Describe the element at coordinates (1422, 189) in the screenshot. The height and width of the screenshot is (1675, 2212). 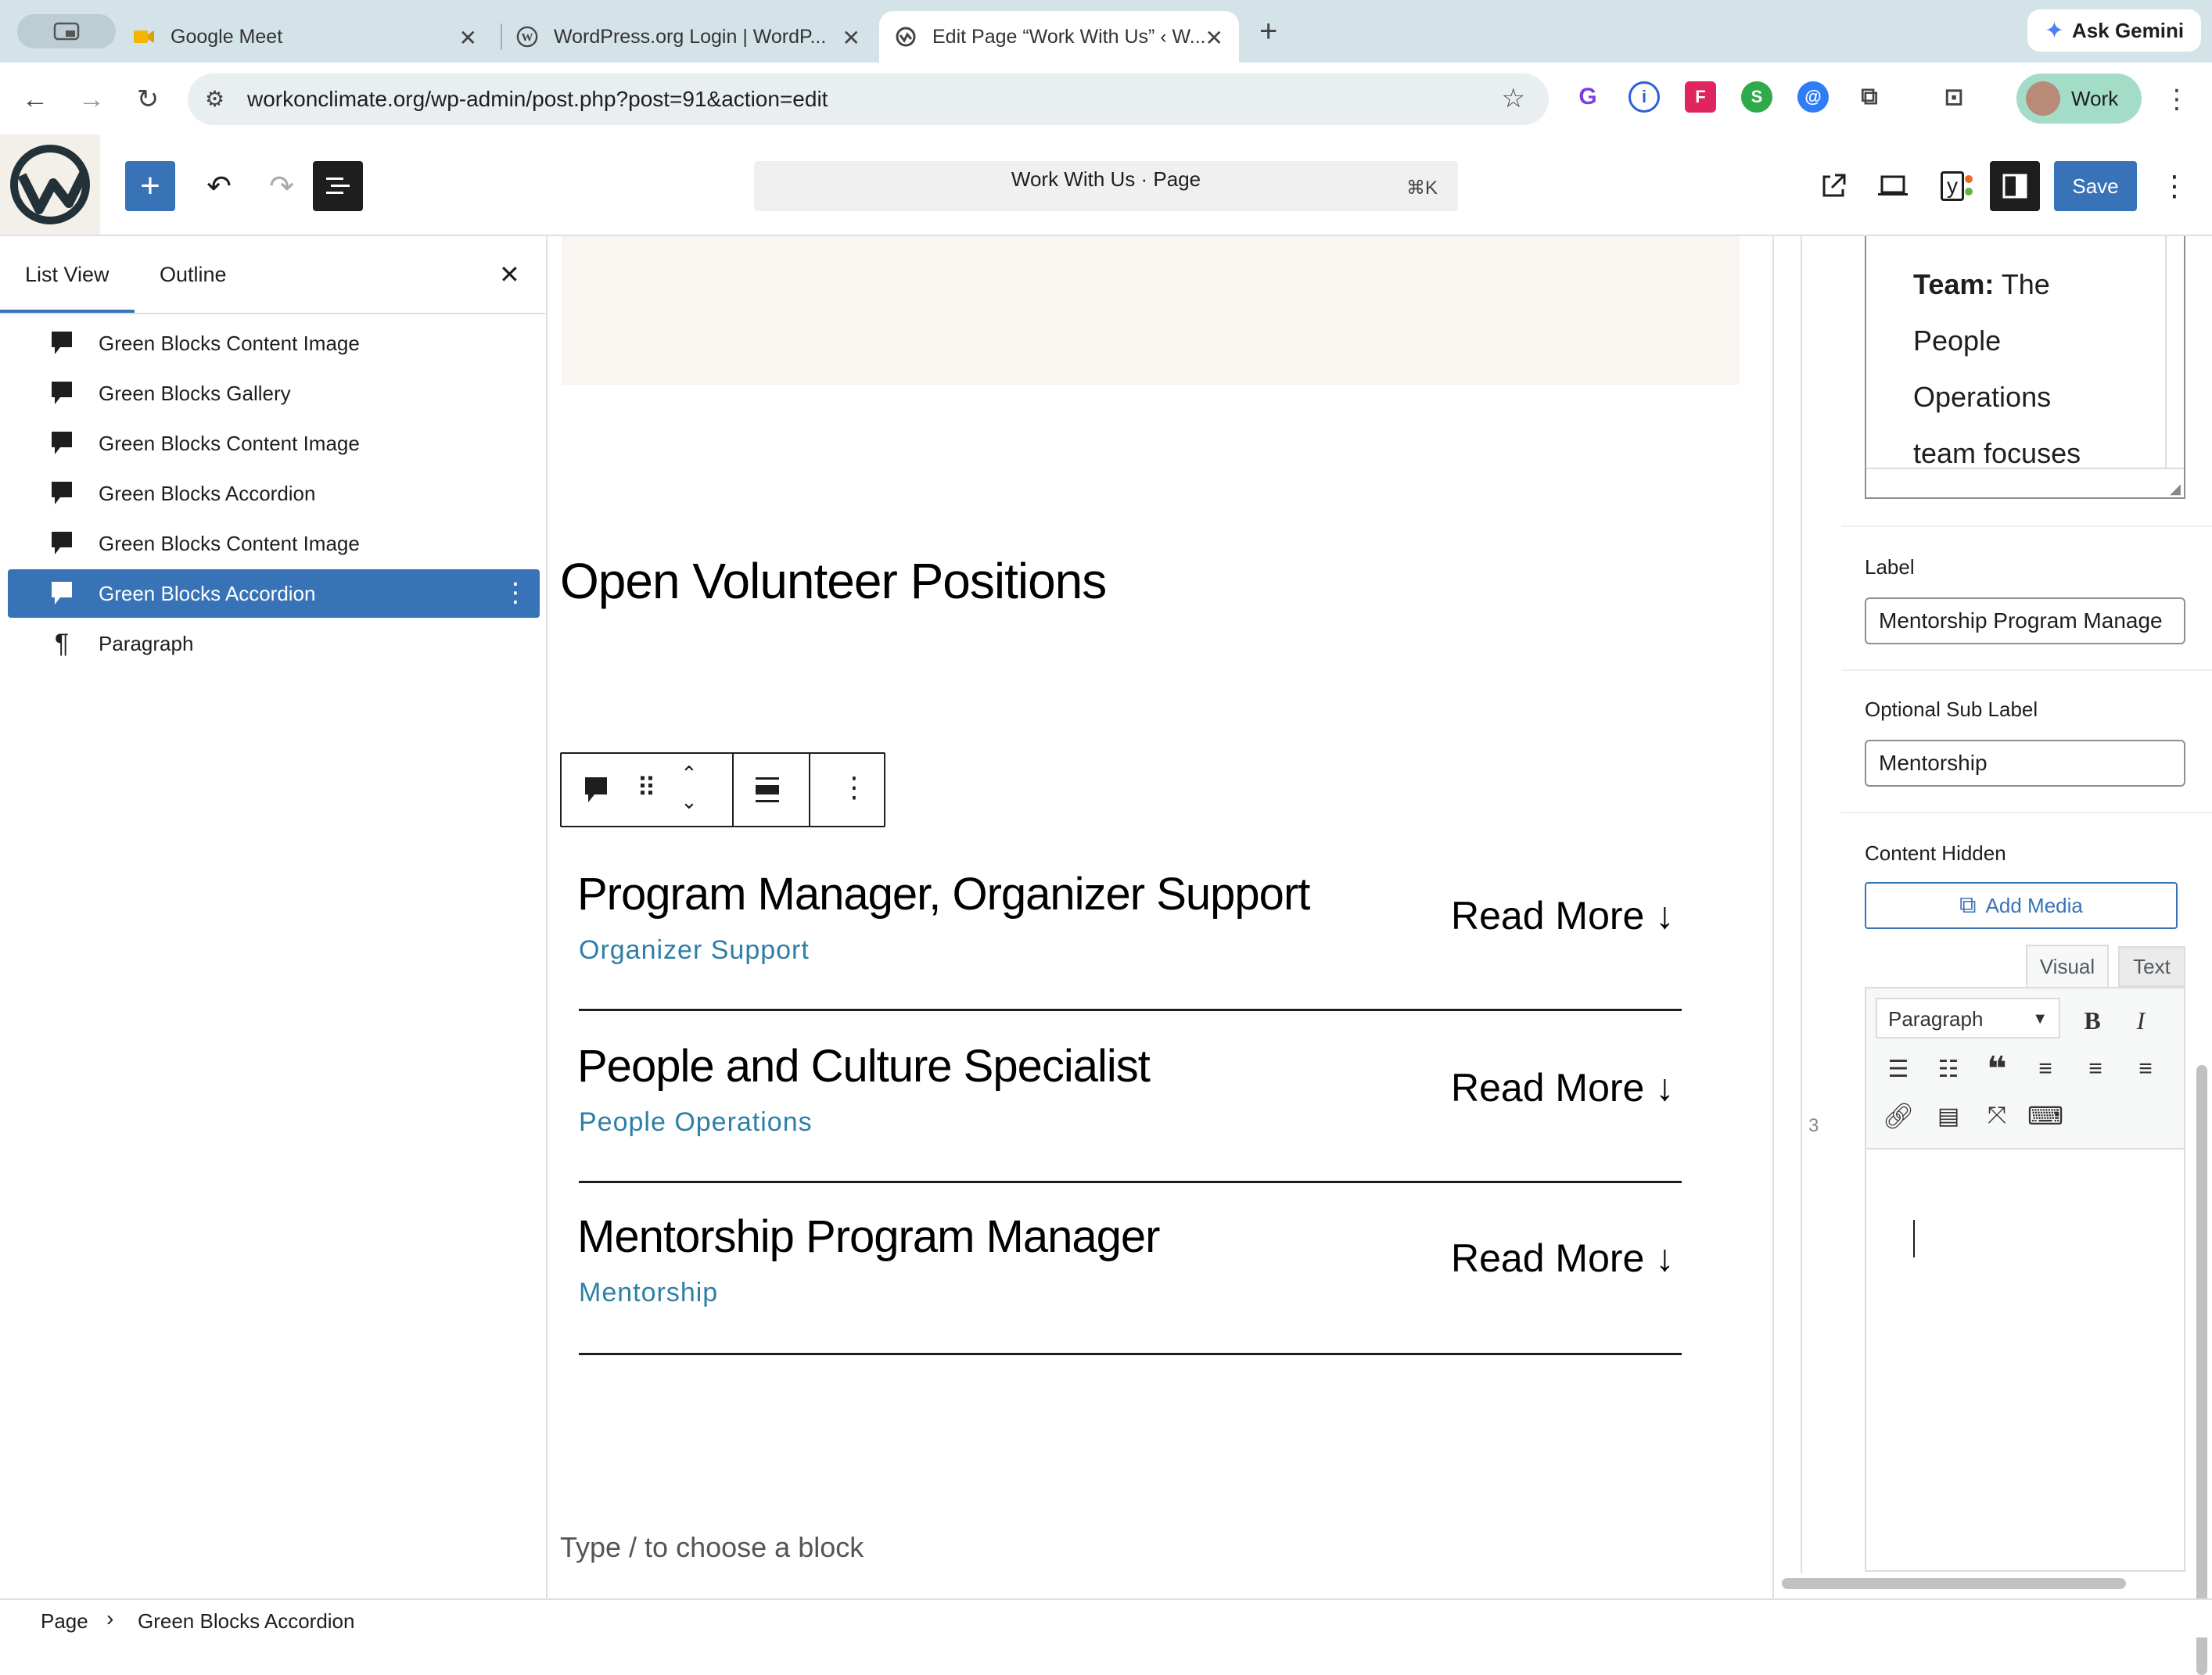
I see `shortcut-hint: ⌘K` at that location.